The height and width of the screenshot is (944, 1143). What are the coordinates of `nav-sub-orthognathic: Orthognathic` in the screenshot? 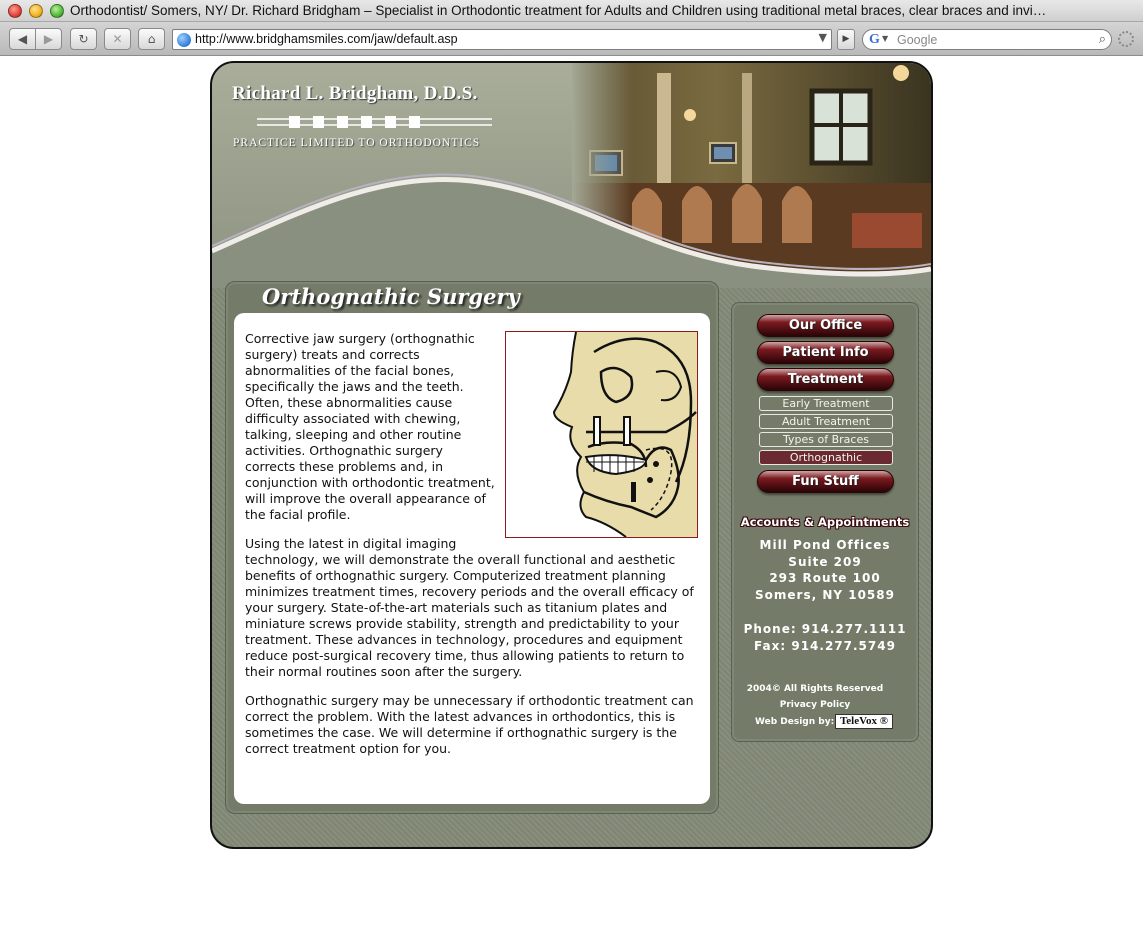 It's located at (826, 457).